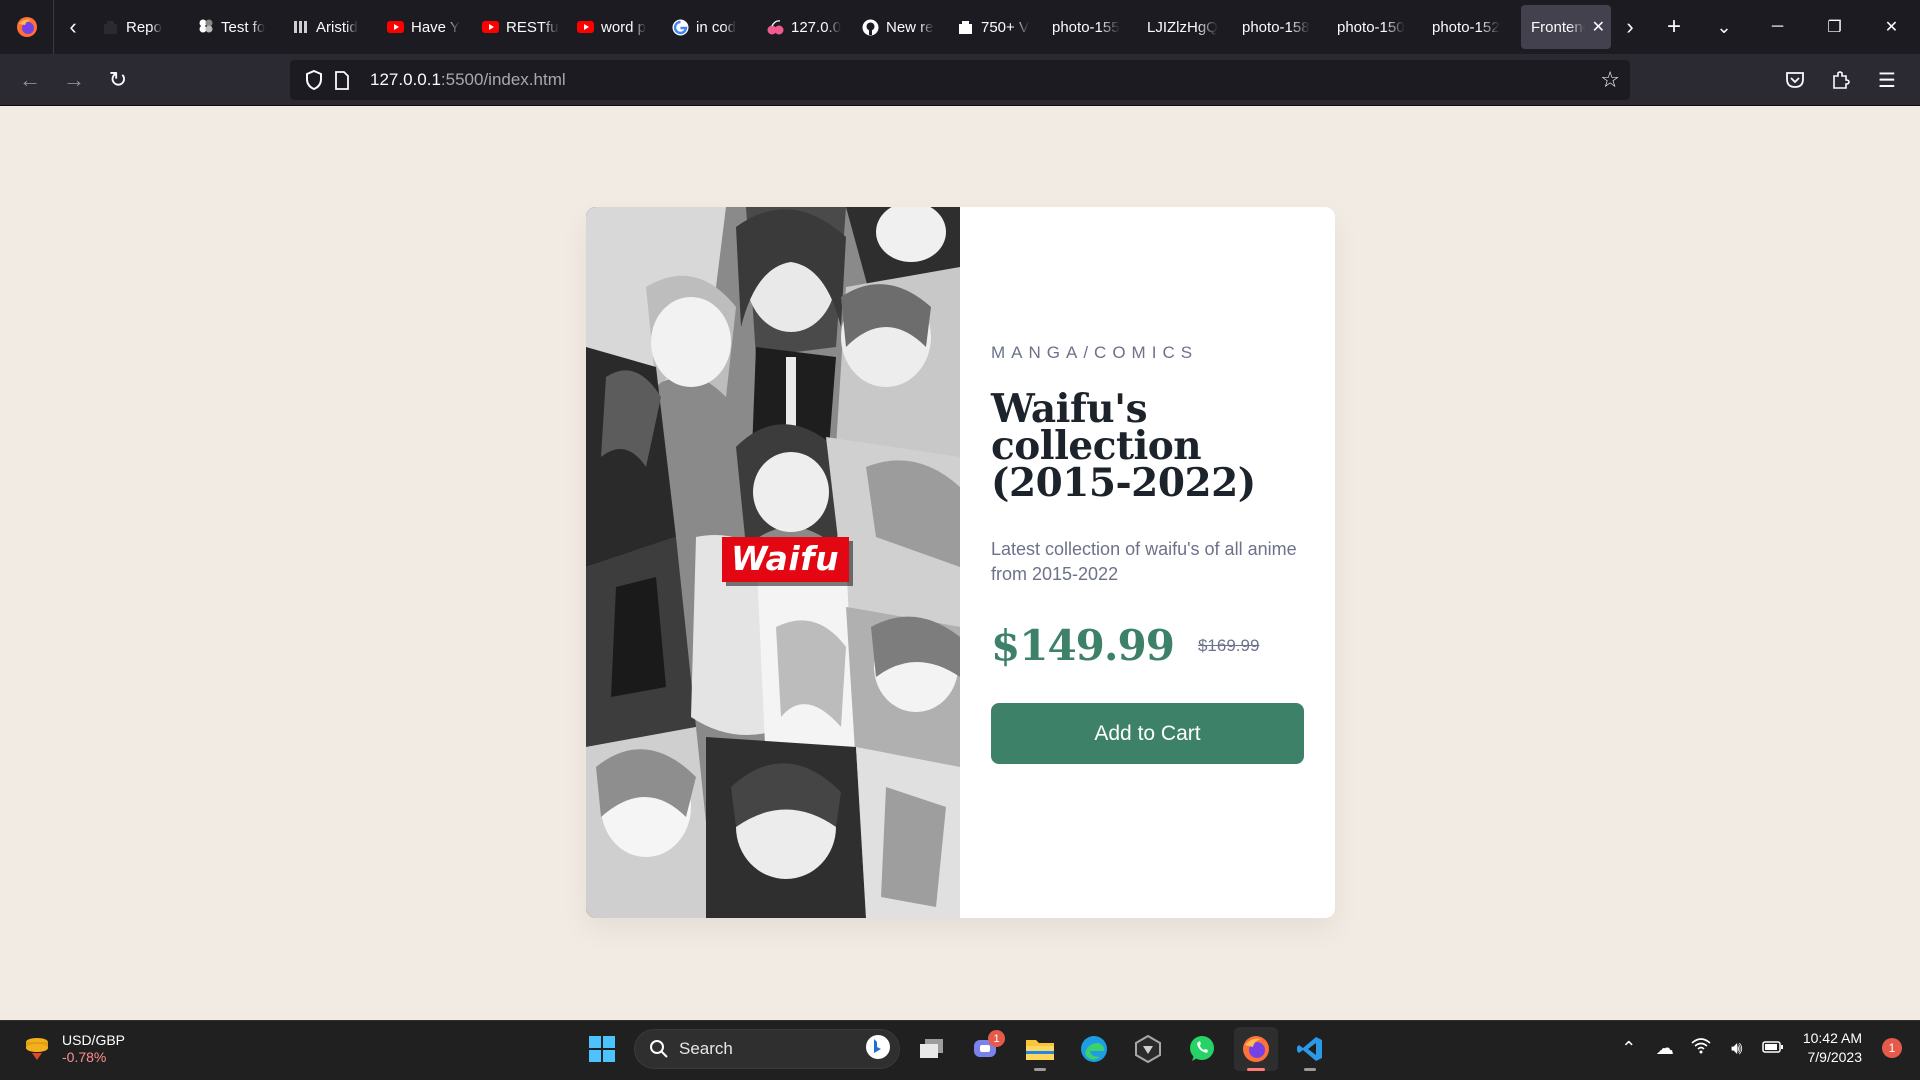 This screenshot has height=1080, width=1920. Describe the element at coordinates (1566, 27) in the screenshot. I see `tab-frontend-active: Frontend ✕` at that location.